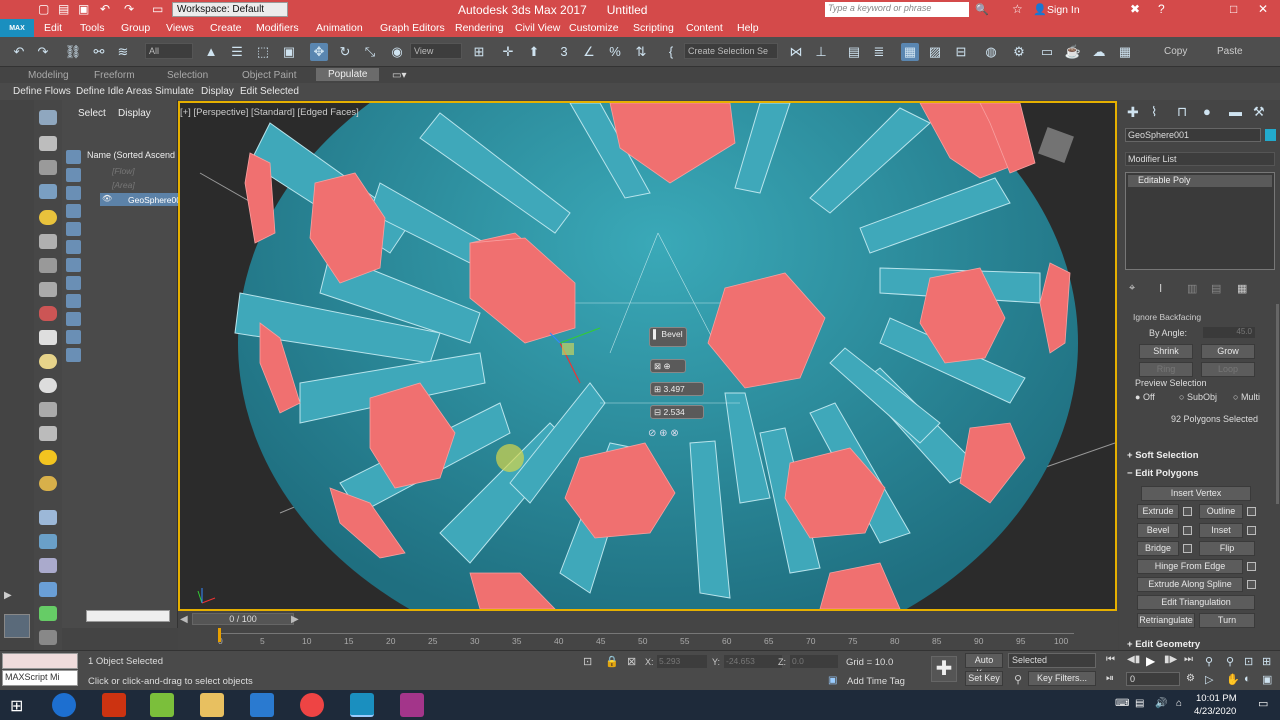 The width and height of the screenshot is (1280, 720). What do you see at coordinates (935, 52) in the screenshot?
I see `curve-editor-icon: ▨` at bounding box center [935, 52].